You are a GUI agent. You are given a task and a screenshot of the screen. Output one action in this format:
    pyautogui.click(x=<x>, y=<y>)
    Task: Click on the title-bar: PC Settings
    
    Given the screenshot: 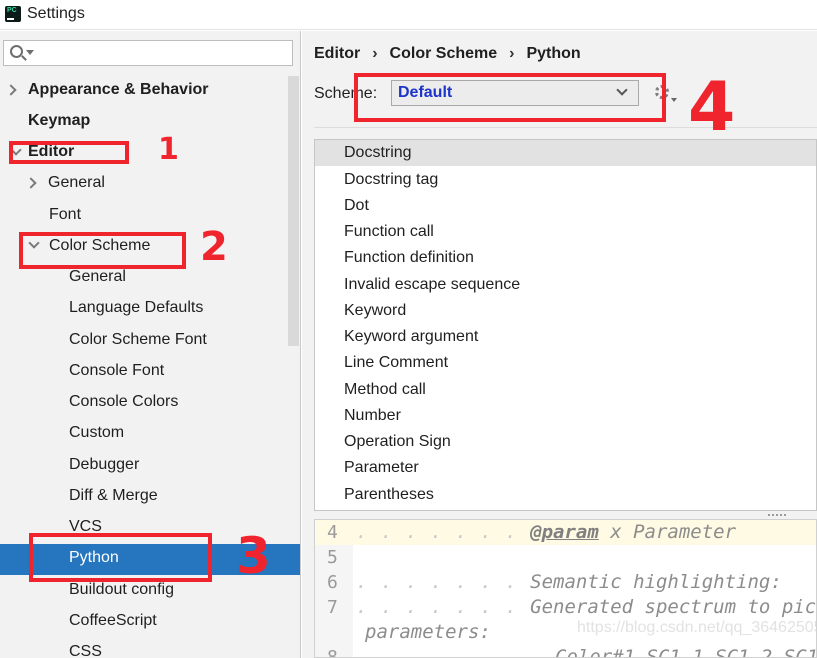 What is the action you would take?
    pyautogui.click(x=408, y=15)
    